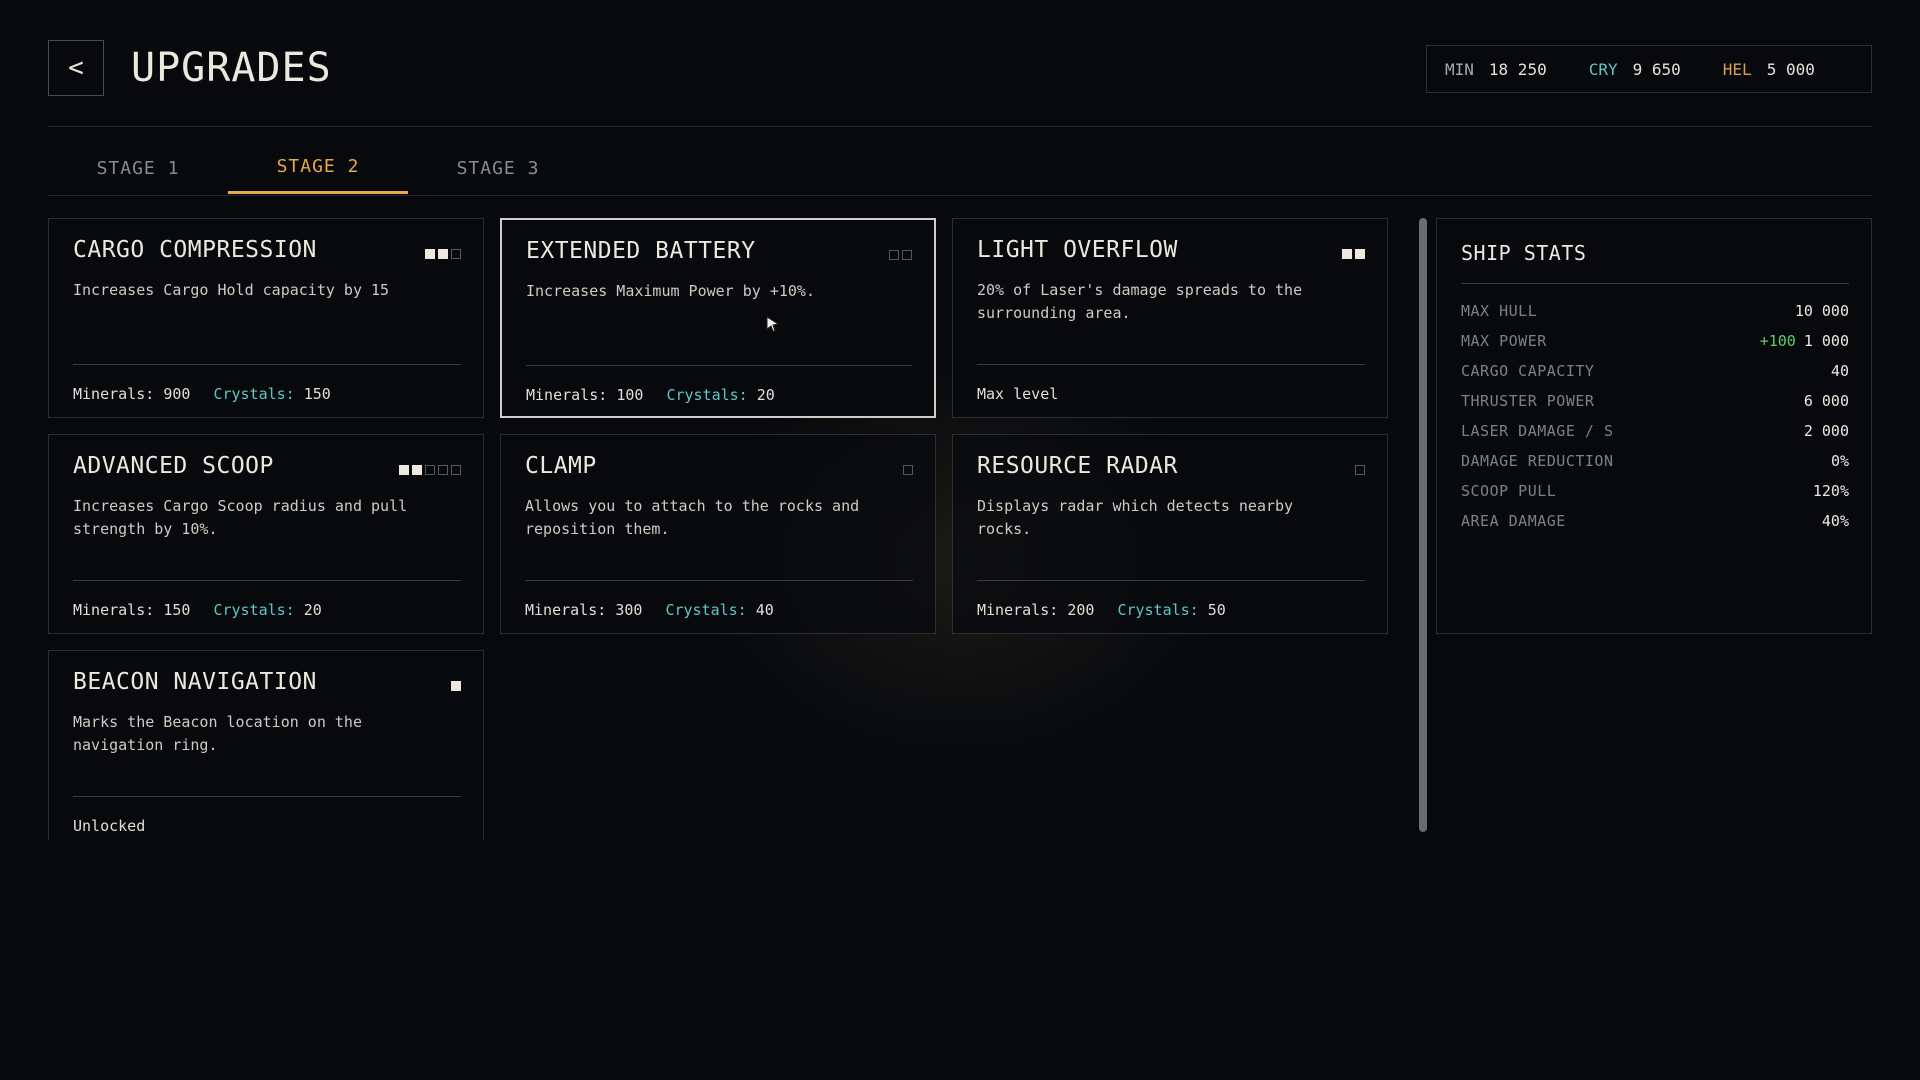  What do you see at coordinates (231, 68) in the screenshot?
I see `page-title: UPGRADES` at bounding box center [231, 68].